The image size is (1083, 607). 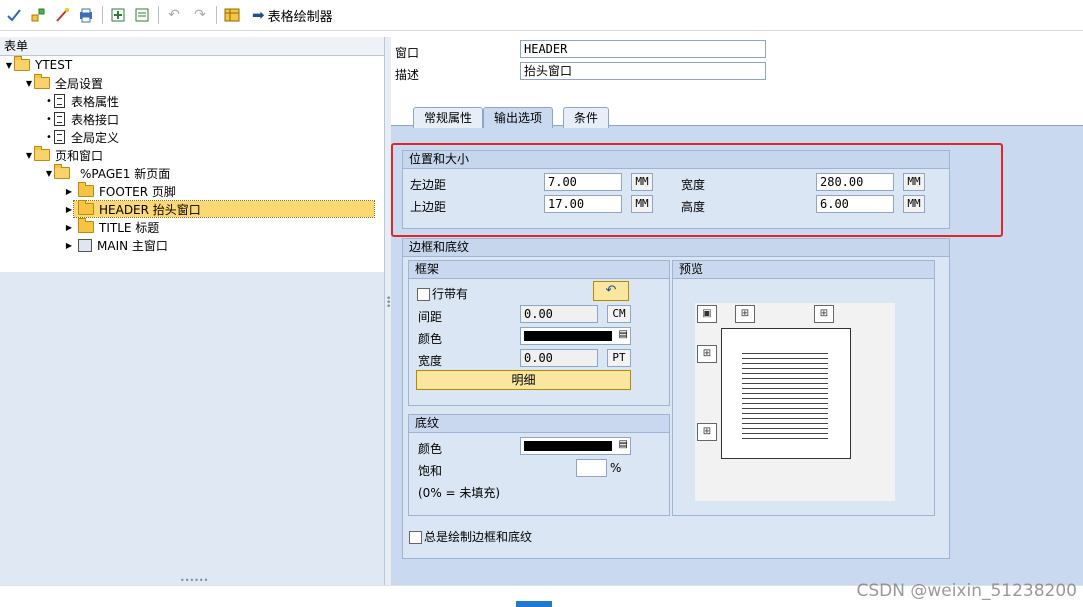 I want to click on page-preview, so click(x=786, y=393).